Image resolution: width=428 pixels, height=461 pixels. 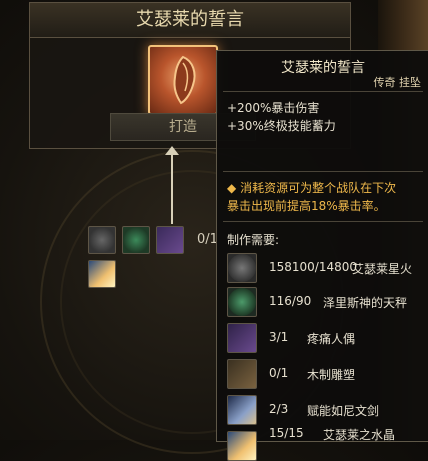 I want to click on material-row: 0/1 木制雕塑, so click(x=326, y=374).